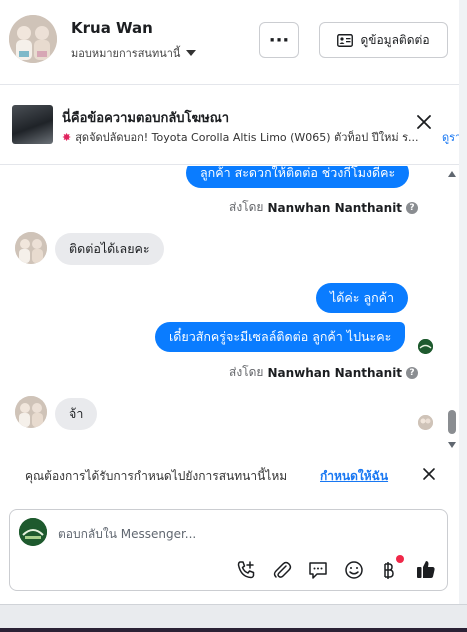 The width and height of the screenshot is (467, 632). What do you see at coordinates (345, 40) in the screenshot?
I see `contact-card-icon` at bounding box center [345, 40].